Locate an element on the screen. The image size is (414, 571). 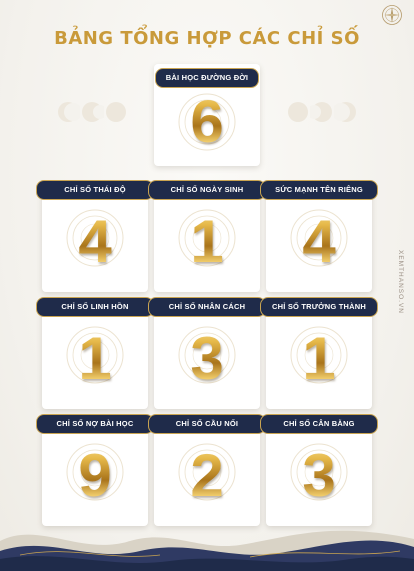
watermark-text: XEMTHANSO.VN is located at coordinates (400, 282).